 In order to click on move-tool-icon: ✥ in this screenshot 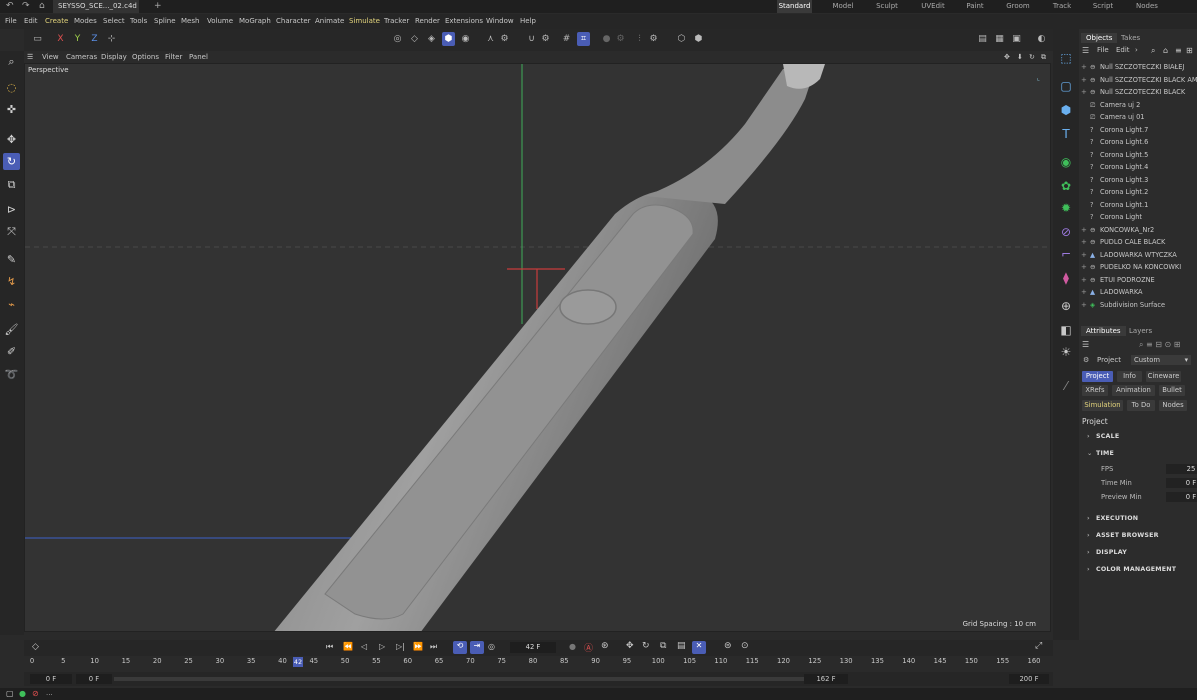, I will do `click(11, 139)`.